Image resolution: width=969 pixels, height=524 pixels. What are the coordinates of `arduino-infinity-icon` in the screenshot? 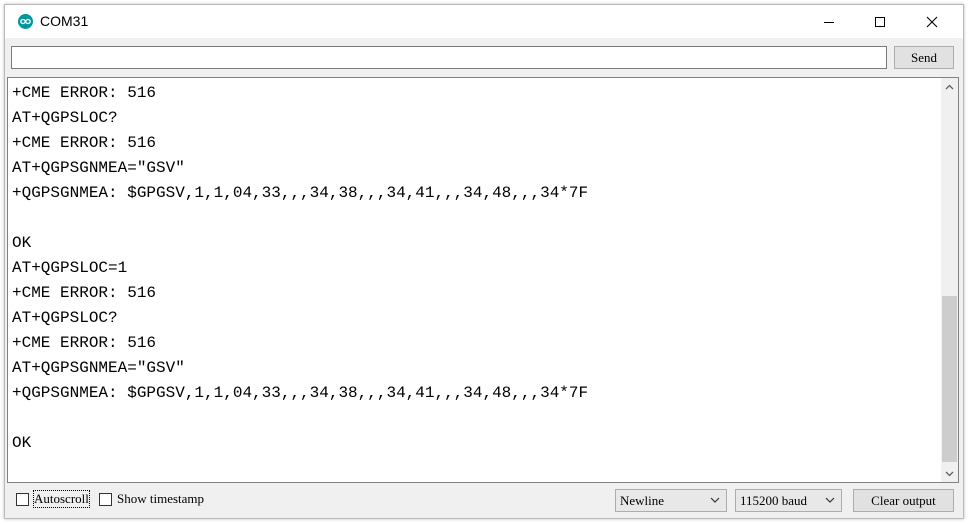 It's located at (25, 21).